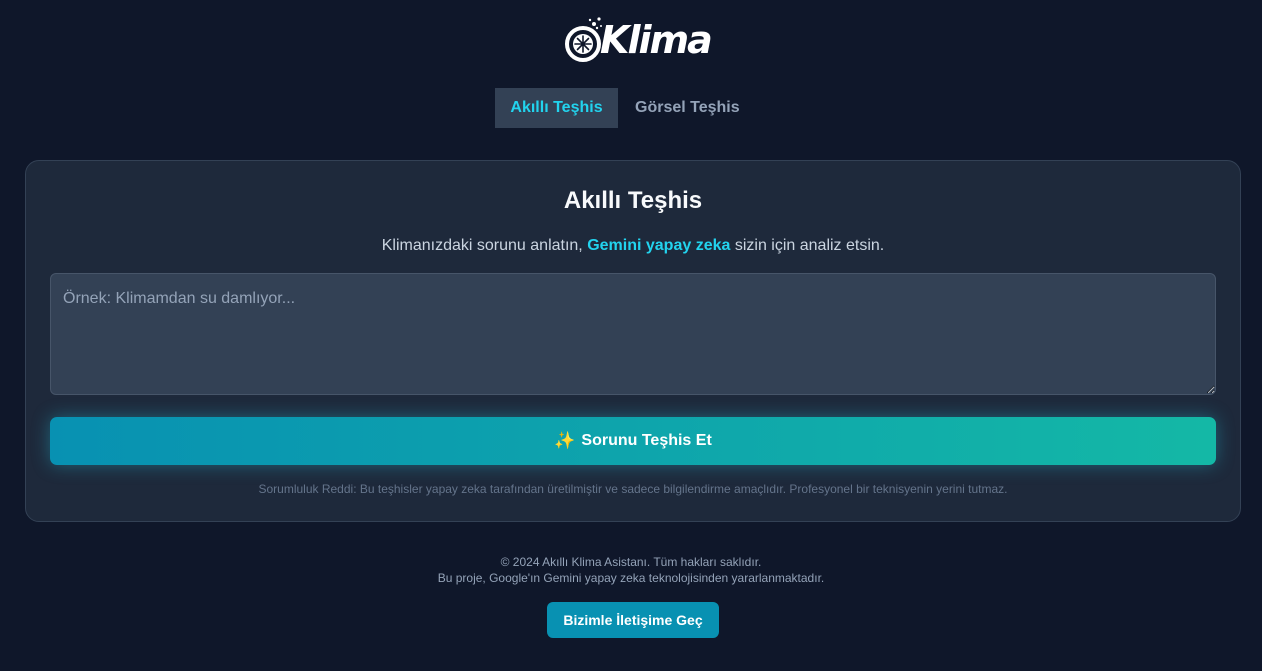  I want to click on sparkles-icon: ✨, so click(565, 440).